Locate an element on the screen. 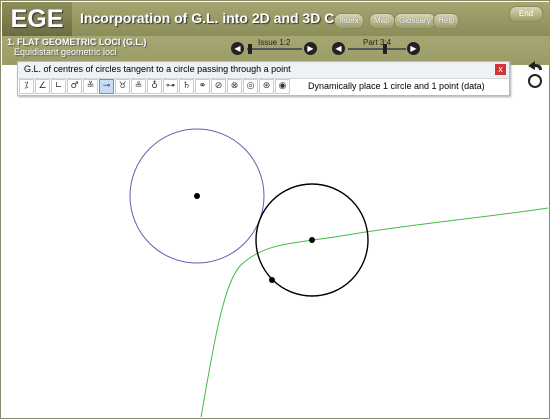  map-button: Map is located at coordinates (382, 21).